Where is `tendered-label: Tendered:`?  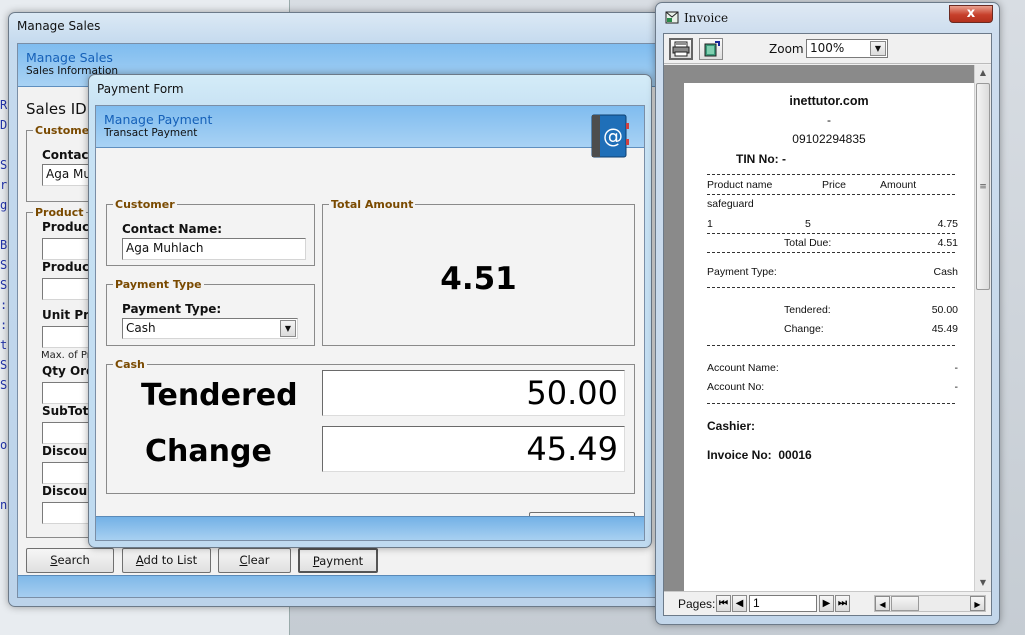 tendered-label: Tendered: is located at coordinates (807, 310).